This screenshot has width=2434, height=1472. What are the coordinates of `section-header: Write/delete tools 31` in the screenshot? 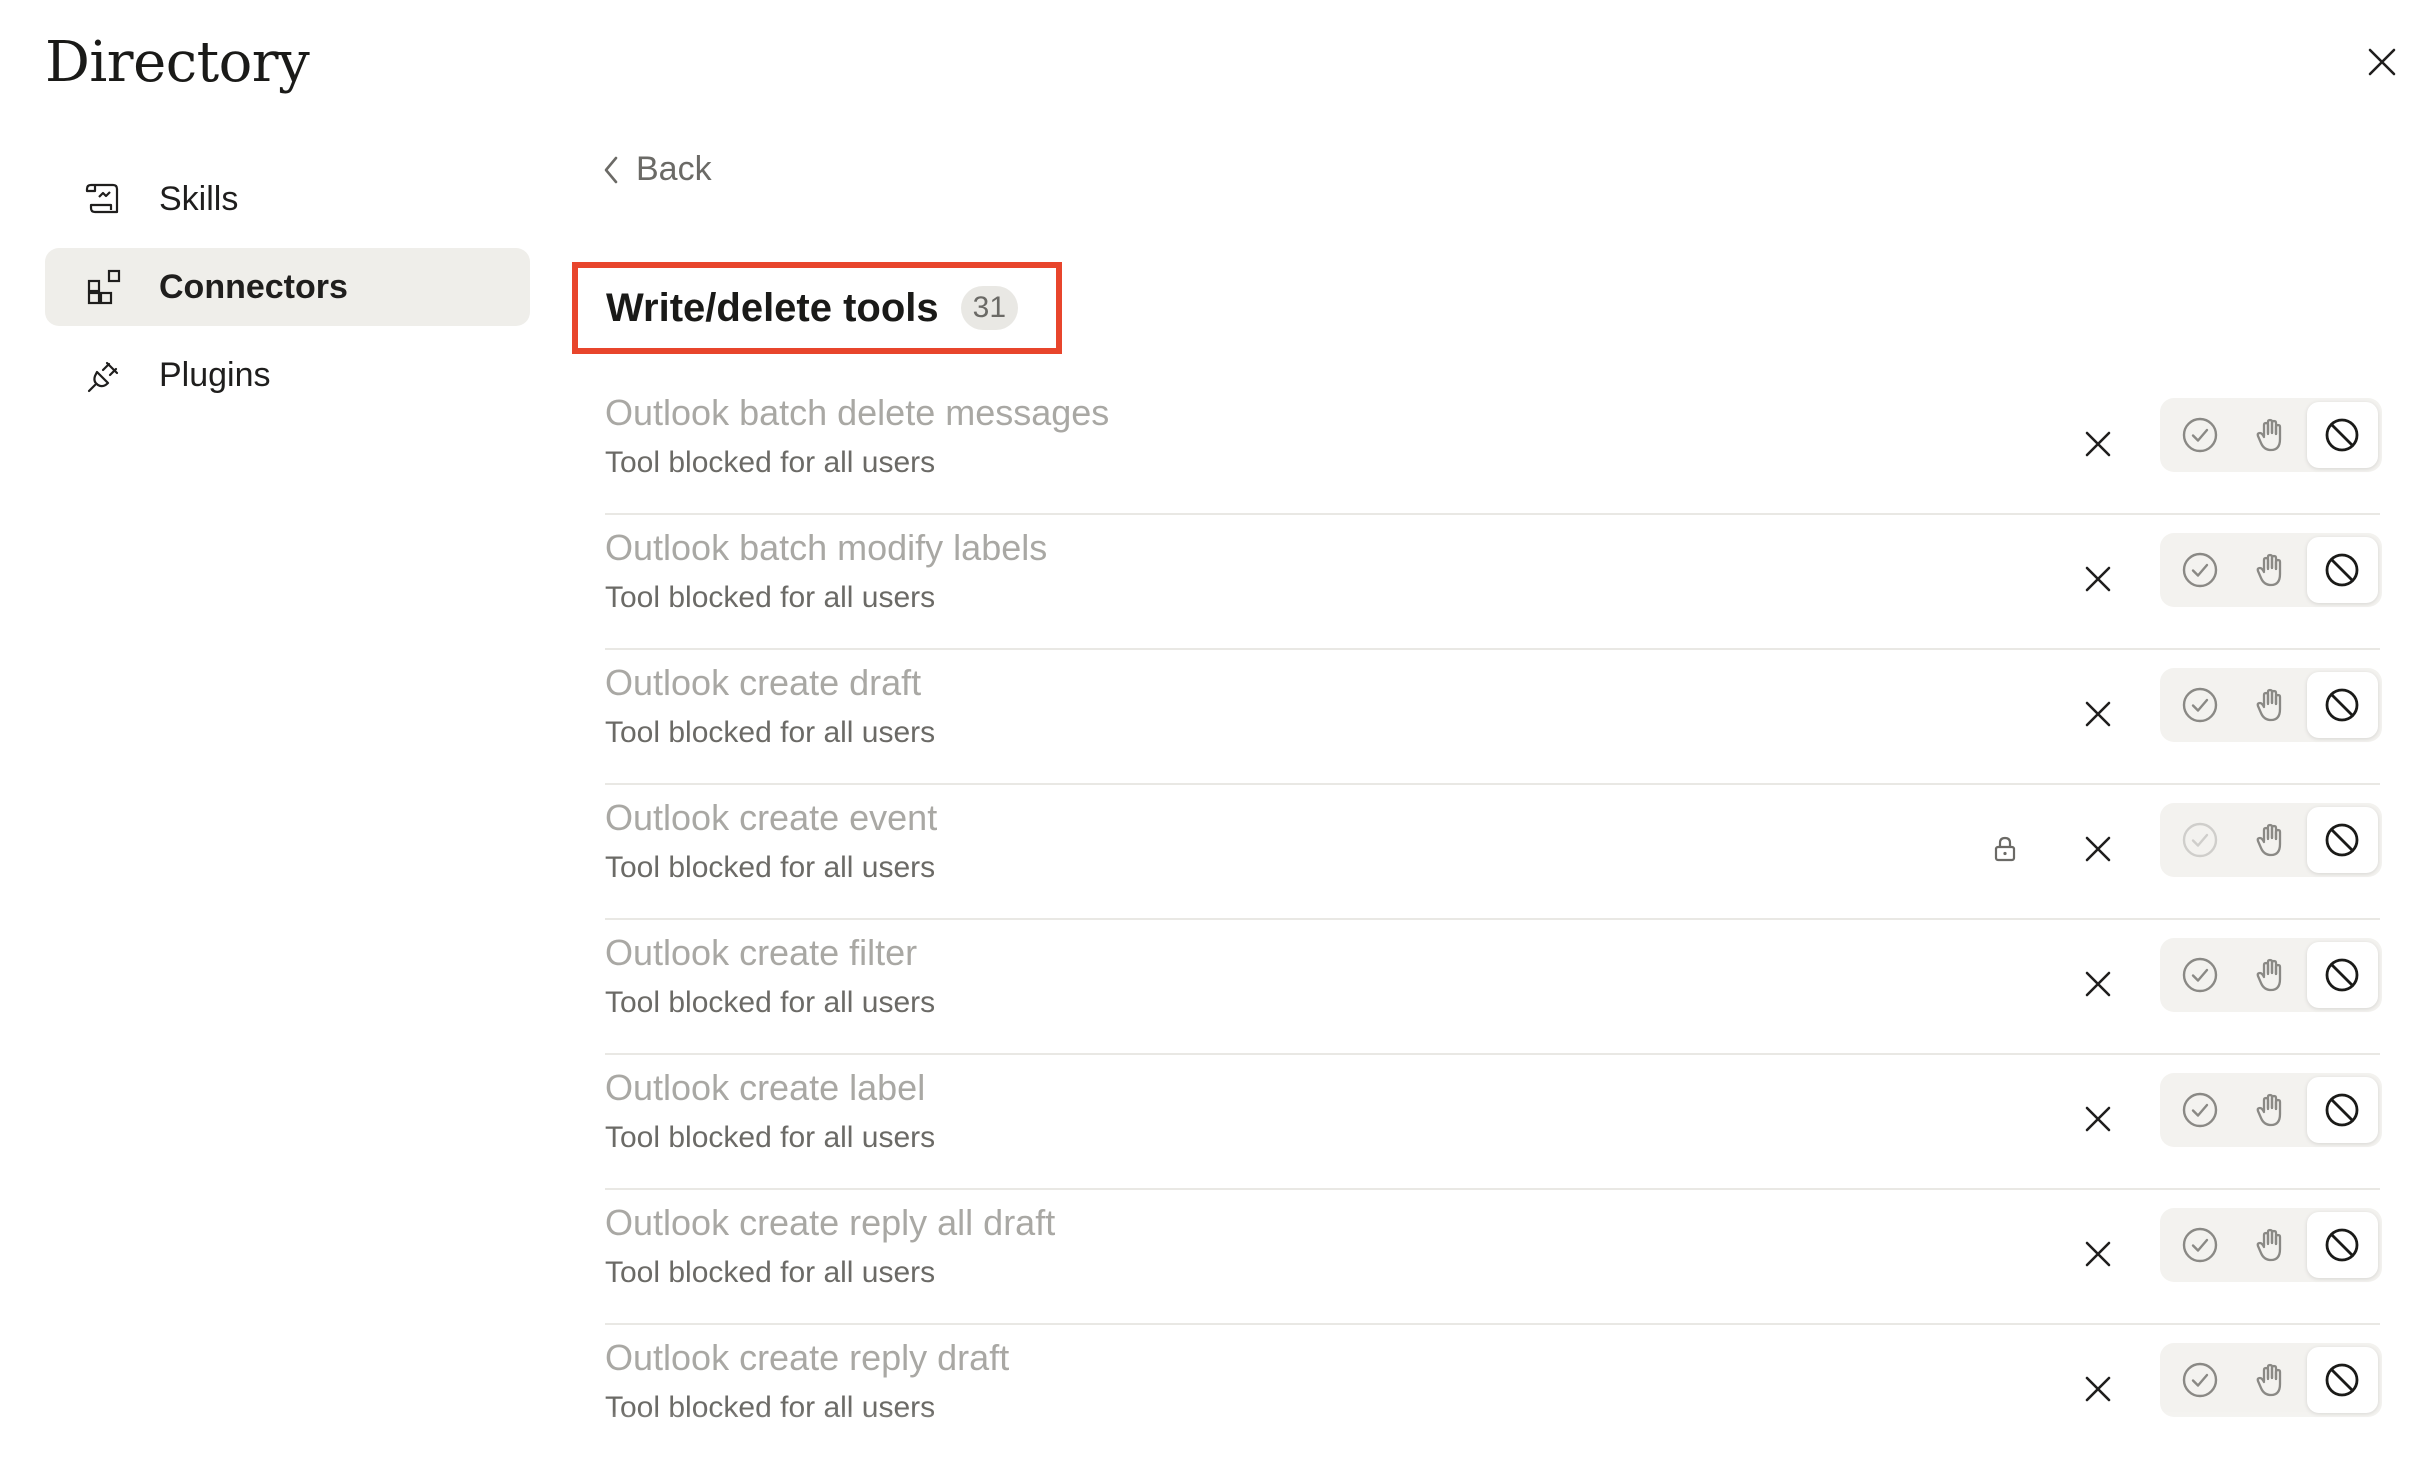 It's located at (817, 308).